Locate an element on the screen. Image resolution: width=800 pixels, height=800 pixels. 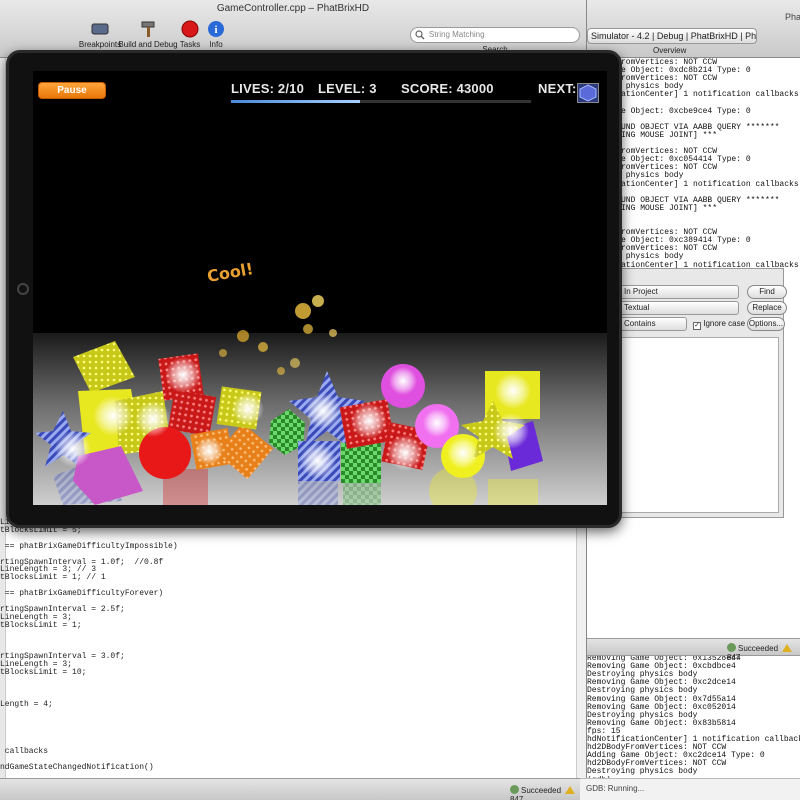
ignore-case-label: Ignore case is located at coordinates (724, 323).